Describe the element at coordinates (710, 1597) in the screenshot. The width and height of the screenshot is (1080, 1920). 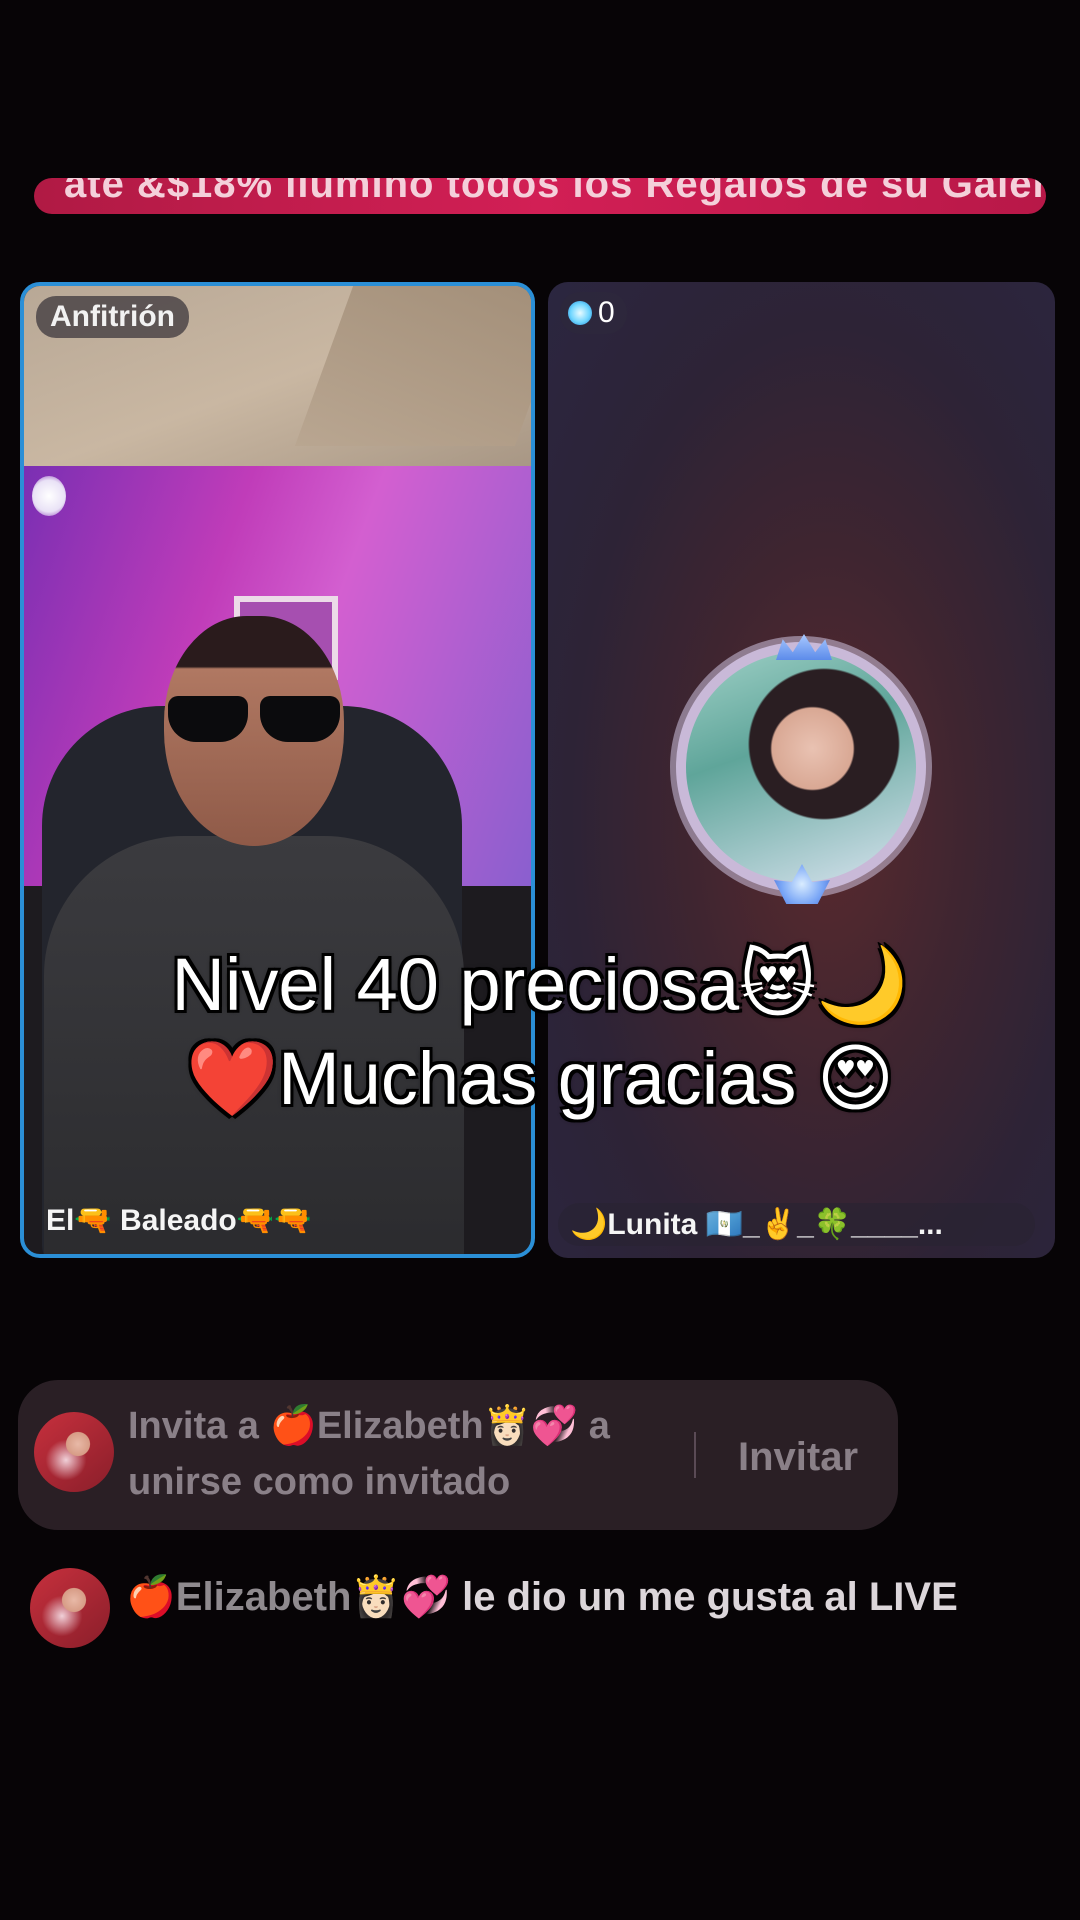
I see `chat-message-body: le dio un me gusta al LIVE` at that location.